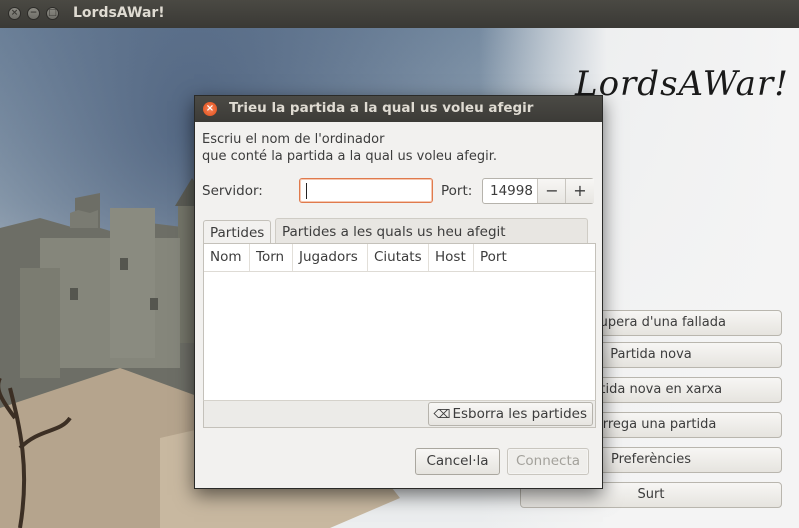  Describe the element at coordinates (227, 257) in the screenshot. I see `column-header-name: Nom` at that location.